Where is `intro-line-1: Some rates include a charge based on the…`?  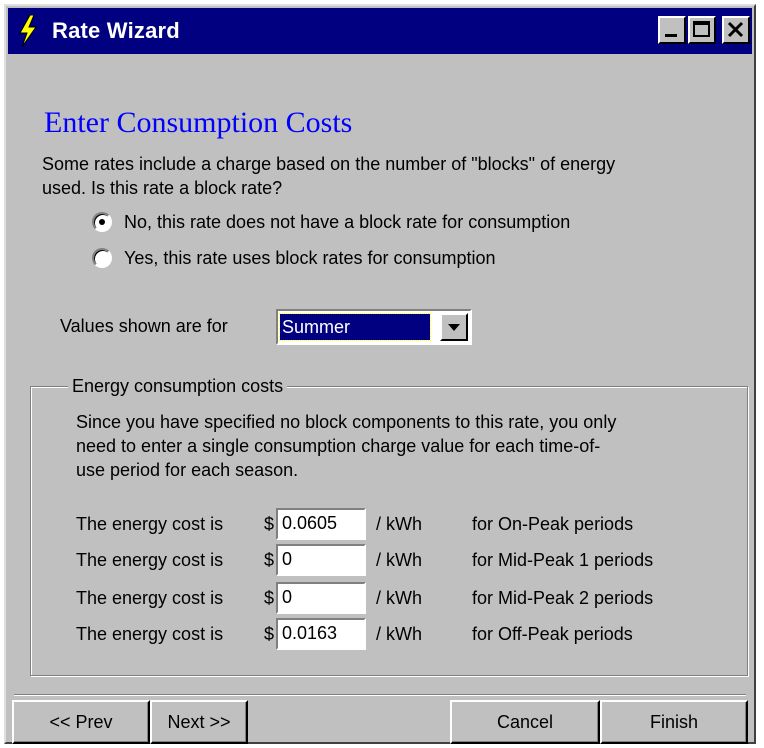 intro-line-1: Some rates include a charge based on the… is located at coordinates (329, 164).